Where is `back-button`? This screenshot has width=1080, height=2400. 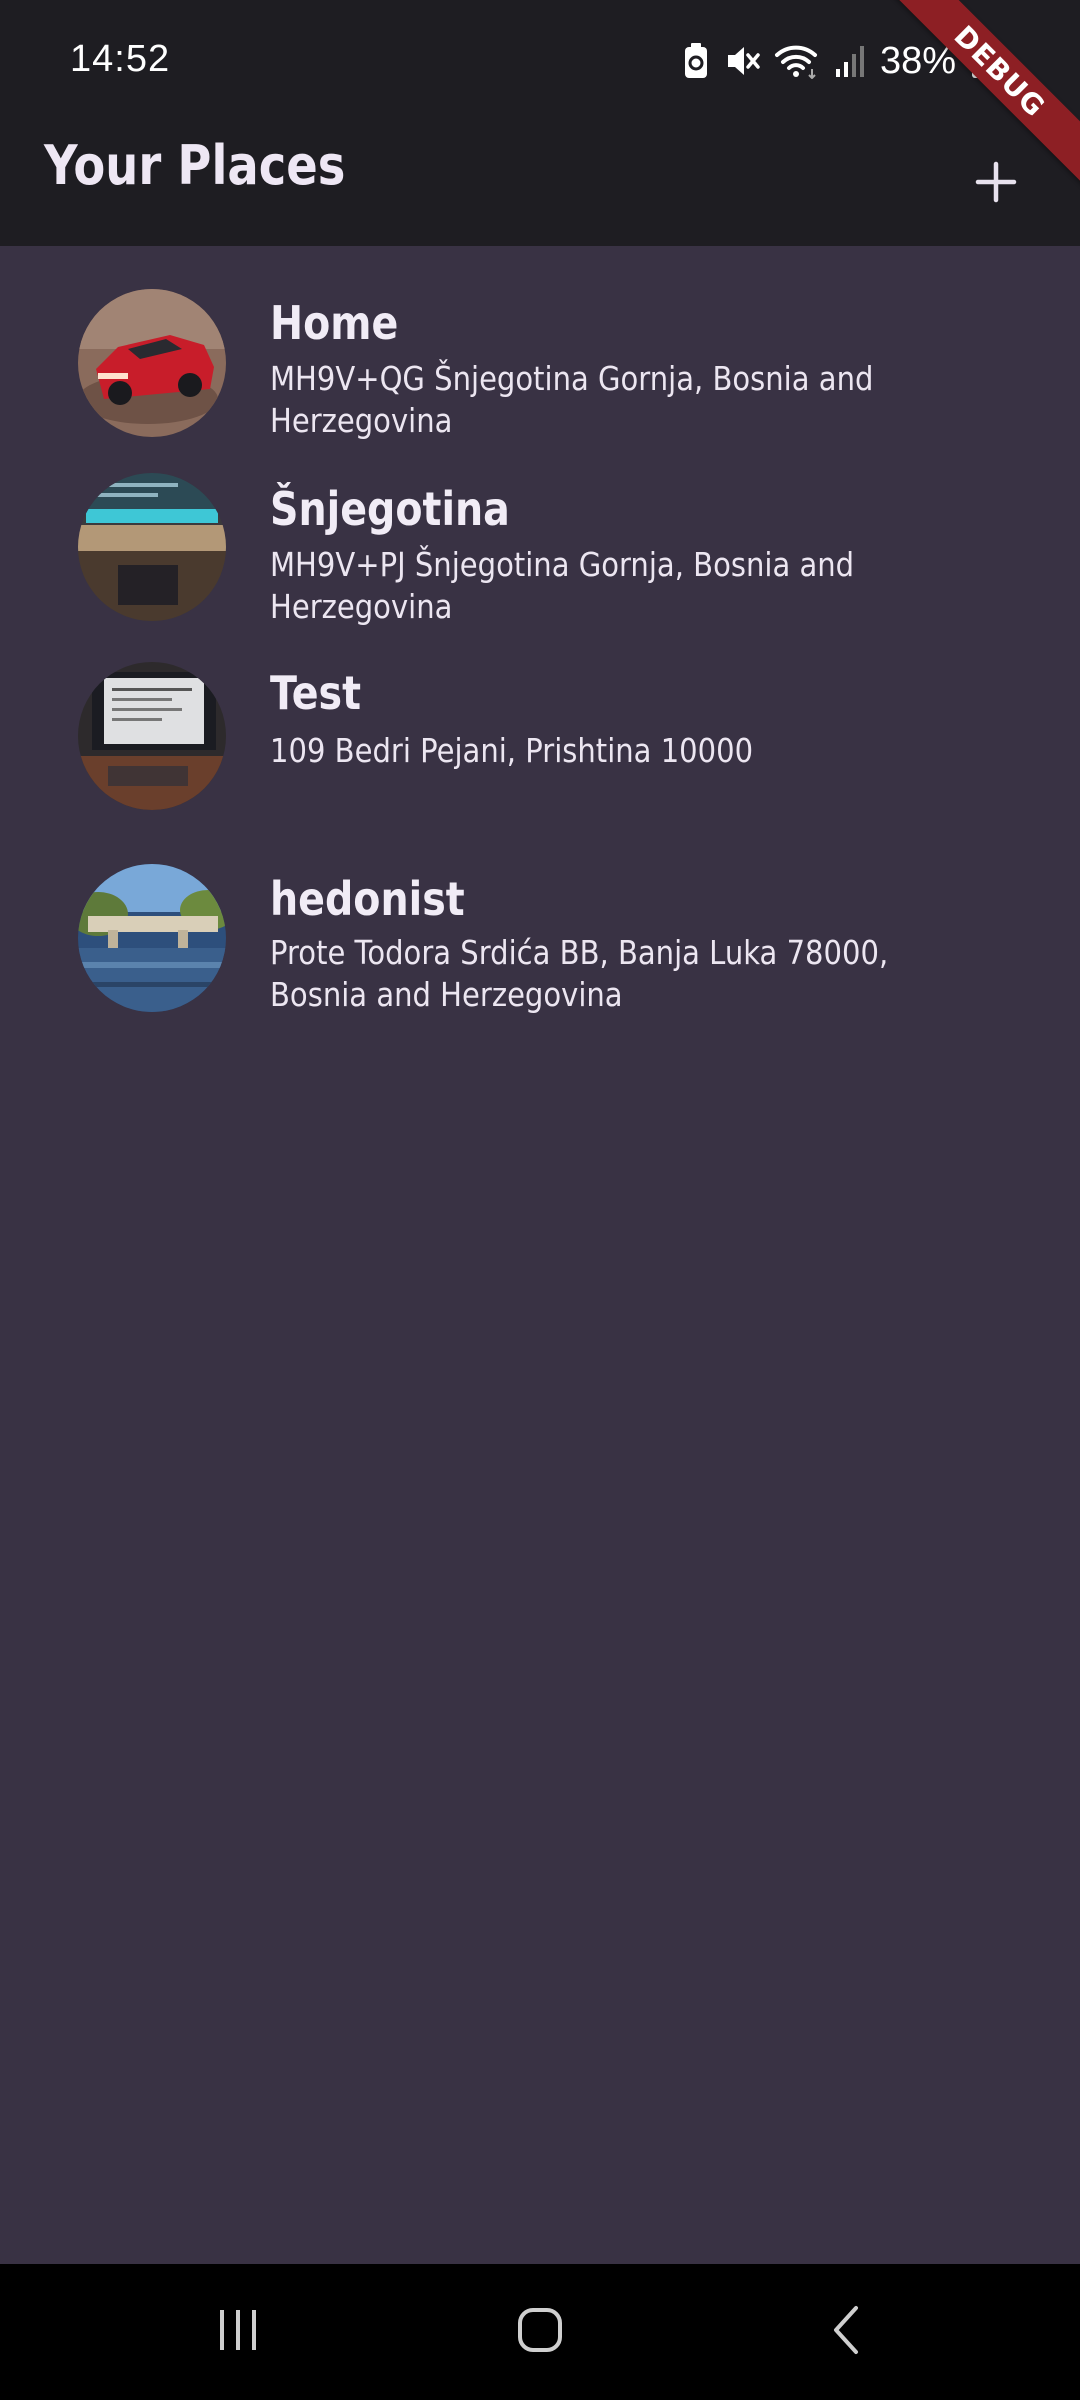 back-button is located at coordinates (846, 2332).